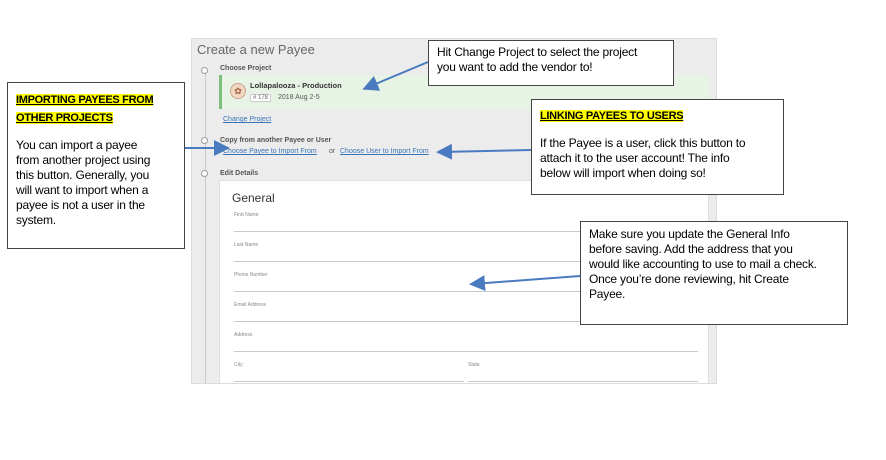 This screenshot has width=886, height=460. What do you see at coordinates (525, 283) in the screenshot?
I see `general-info-arrow` at bounding box center [525, 283].